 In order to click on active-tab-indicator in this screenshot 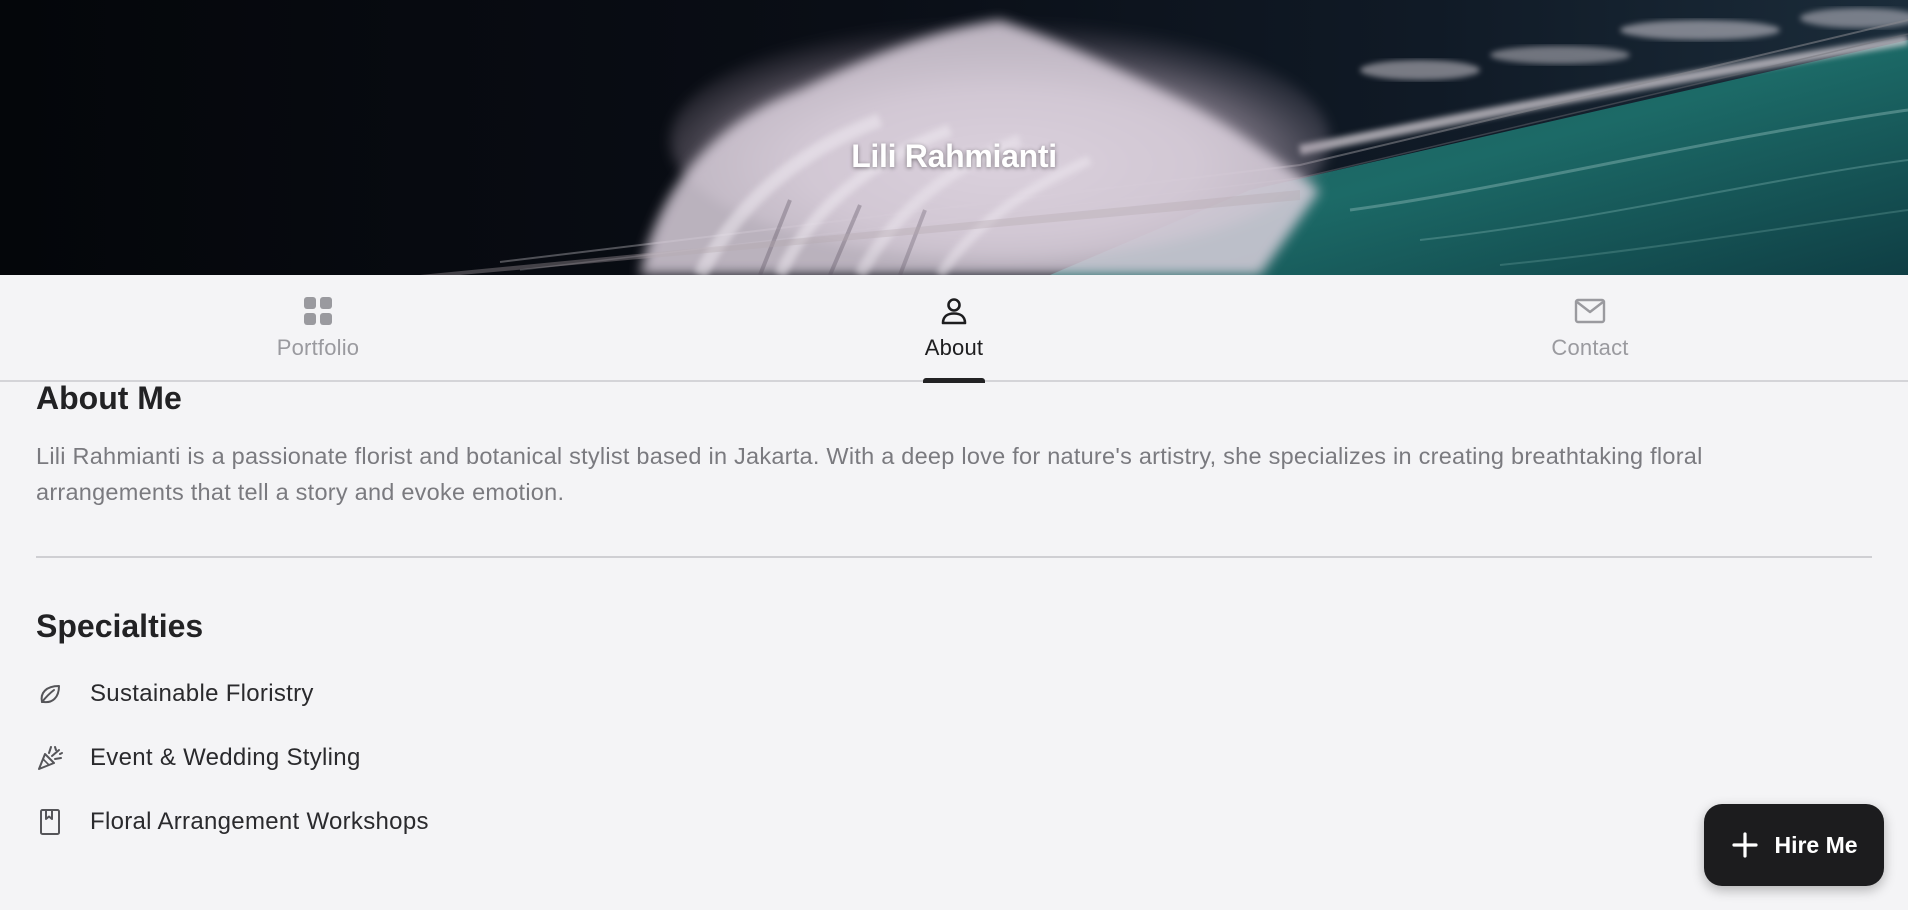, I will do `click(954, 380)`.